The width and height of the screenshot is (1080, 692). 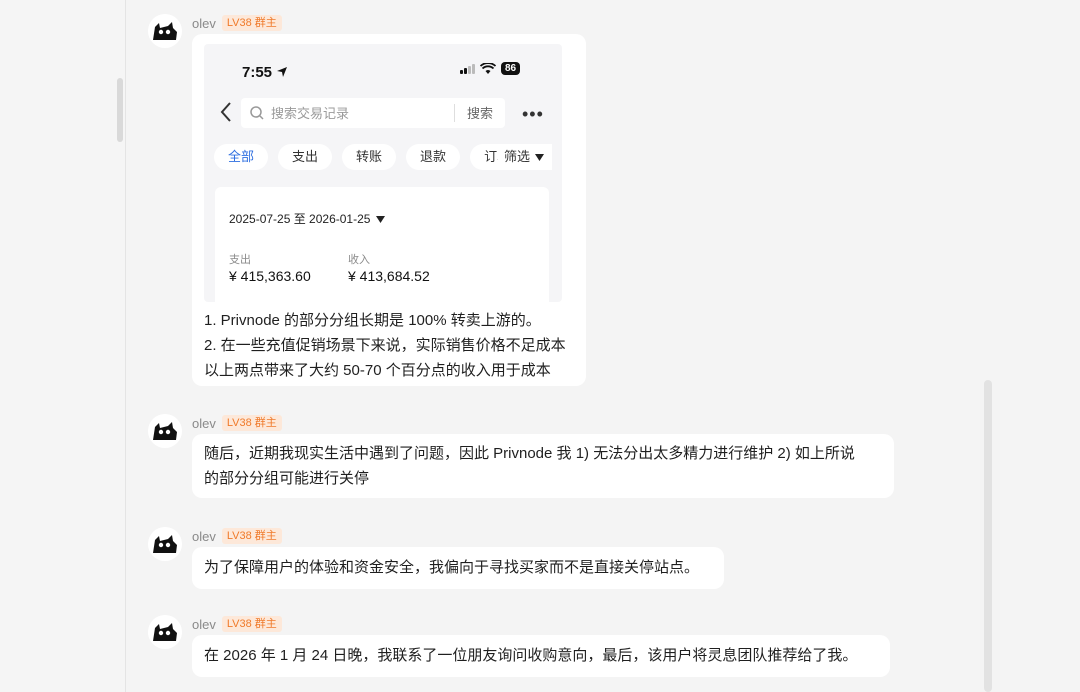 I want to click on search-bar: 搜索交易记录 搜索, so click(x=373, y=113).